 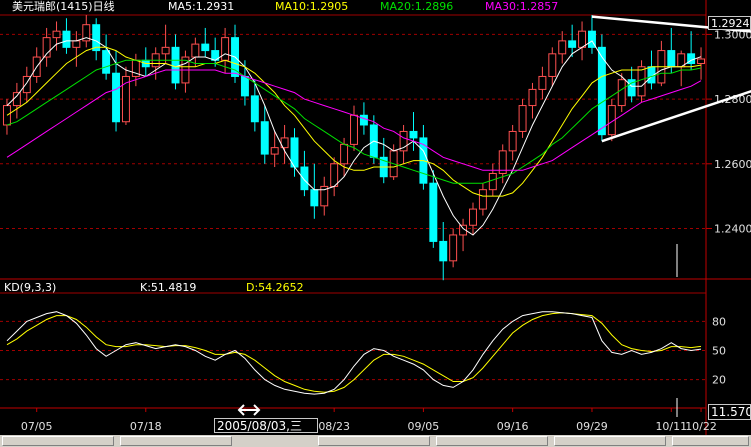 I want to click on ma10-label: MA10:1.2905, so click(x=312, y=6).